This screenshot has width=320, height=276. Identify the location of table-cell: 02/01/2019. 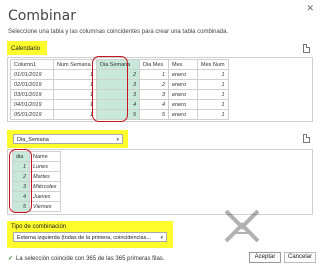
(32, 84).